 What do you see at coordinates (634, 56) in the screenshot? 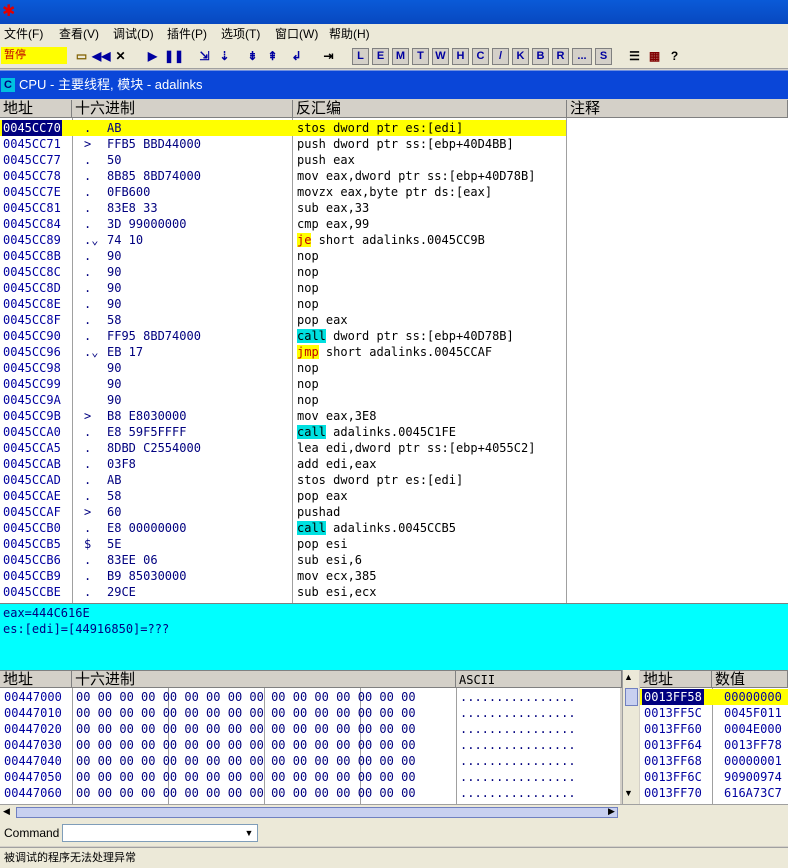
I see `list-view-icon: ☰` at bounding box center [634, 56].